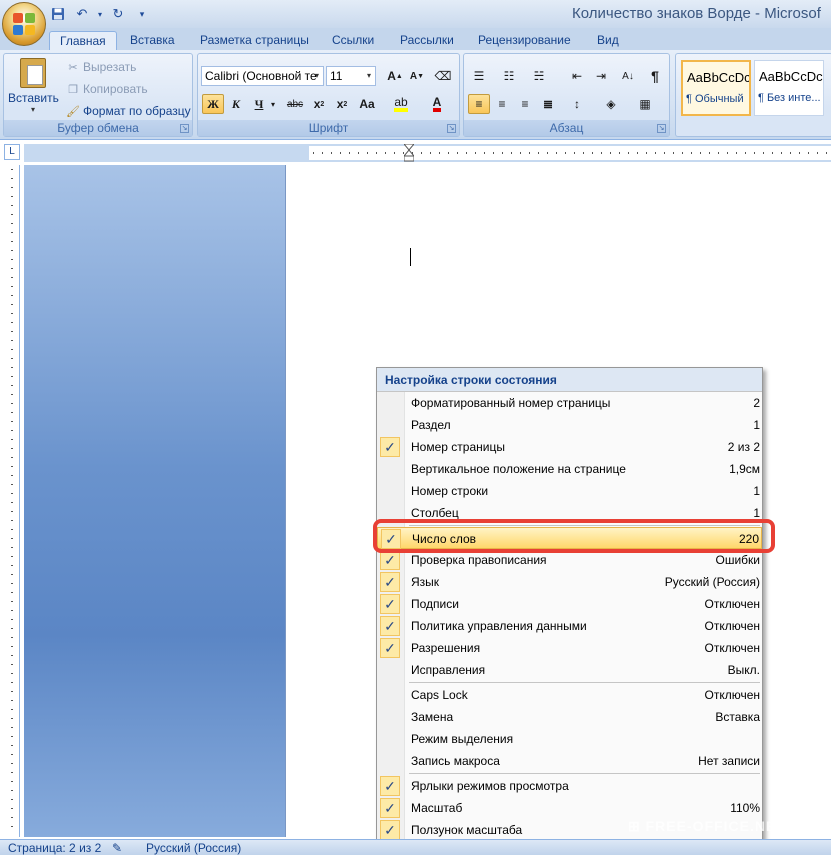 This screenshot has width=831, height=855. Describe the element at coordinates (82, 14) in the screenshot. I see `undo-icon: ↶` at that location.